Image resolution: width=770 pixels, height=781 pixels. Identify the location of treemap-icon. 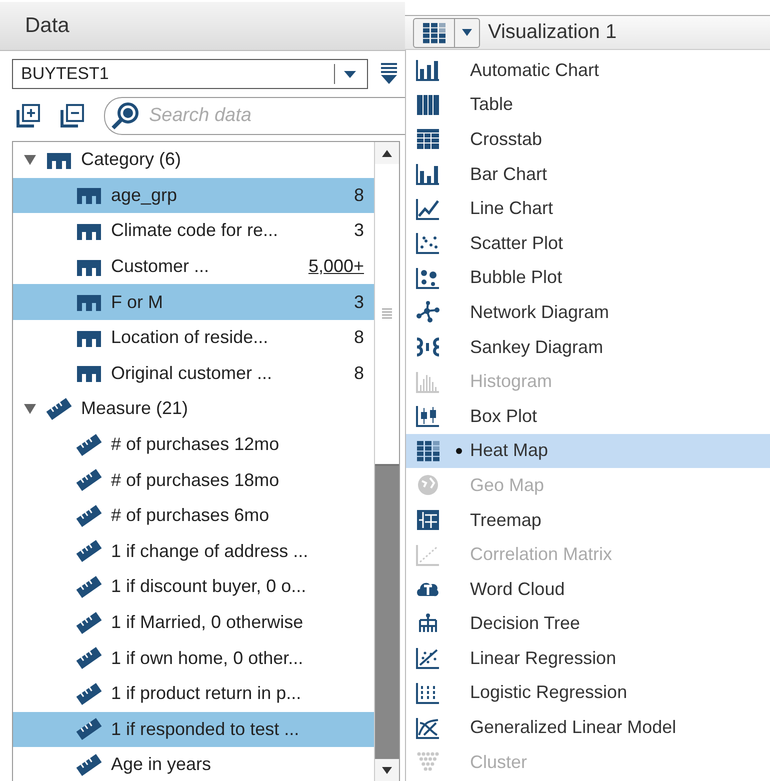
(428, 520).